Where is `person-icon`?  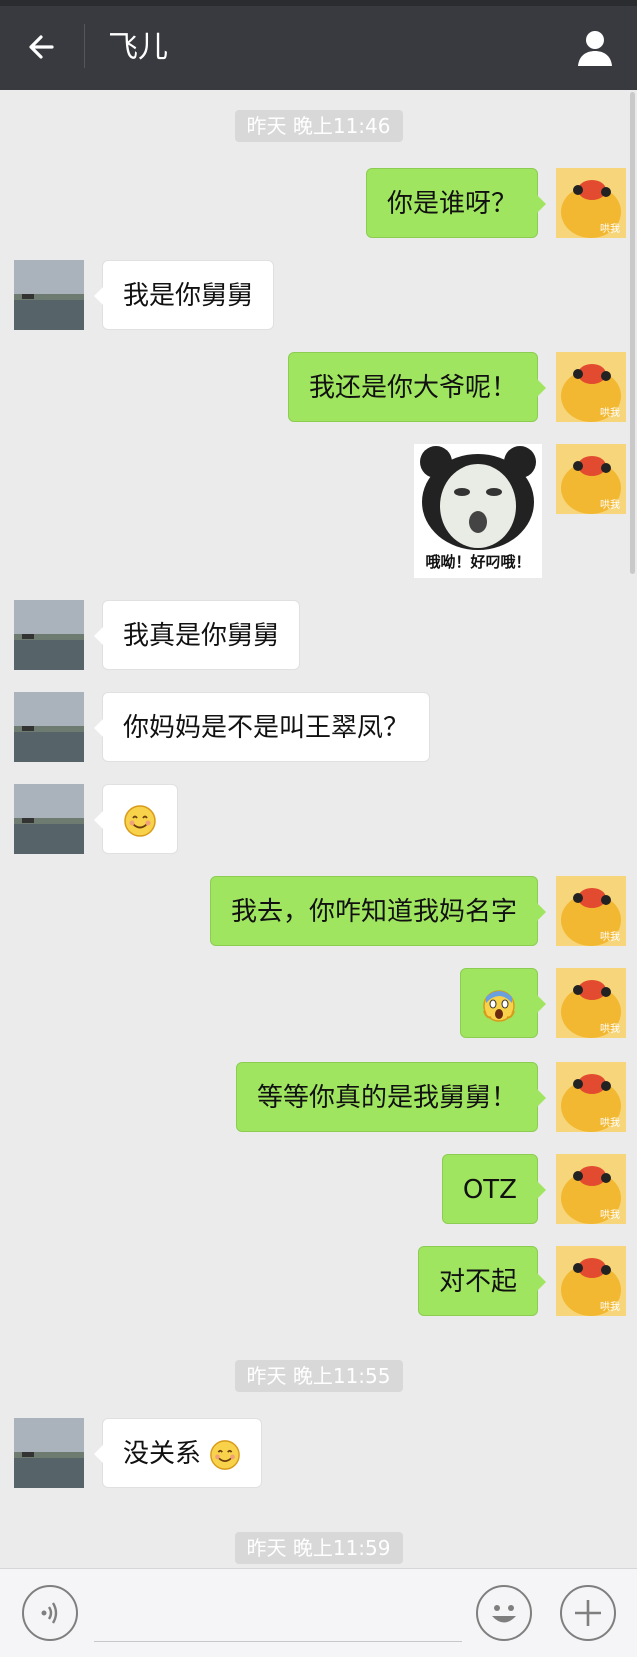 person-icon is located at coordinates (595, 48).